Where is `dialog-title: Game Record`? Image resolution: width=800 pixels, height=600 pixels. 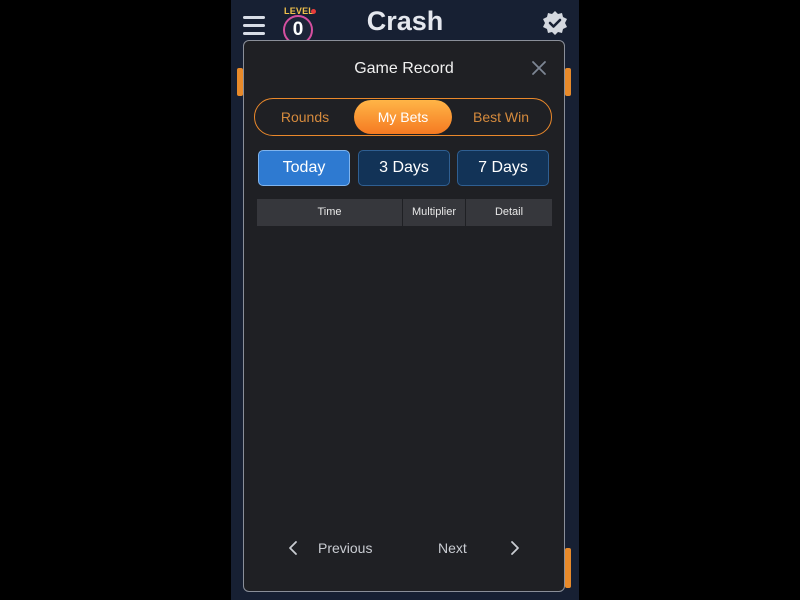
dialog-title: Game Record is located at coordinates (404, 68).